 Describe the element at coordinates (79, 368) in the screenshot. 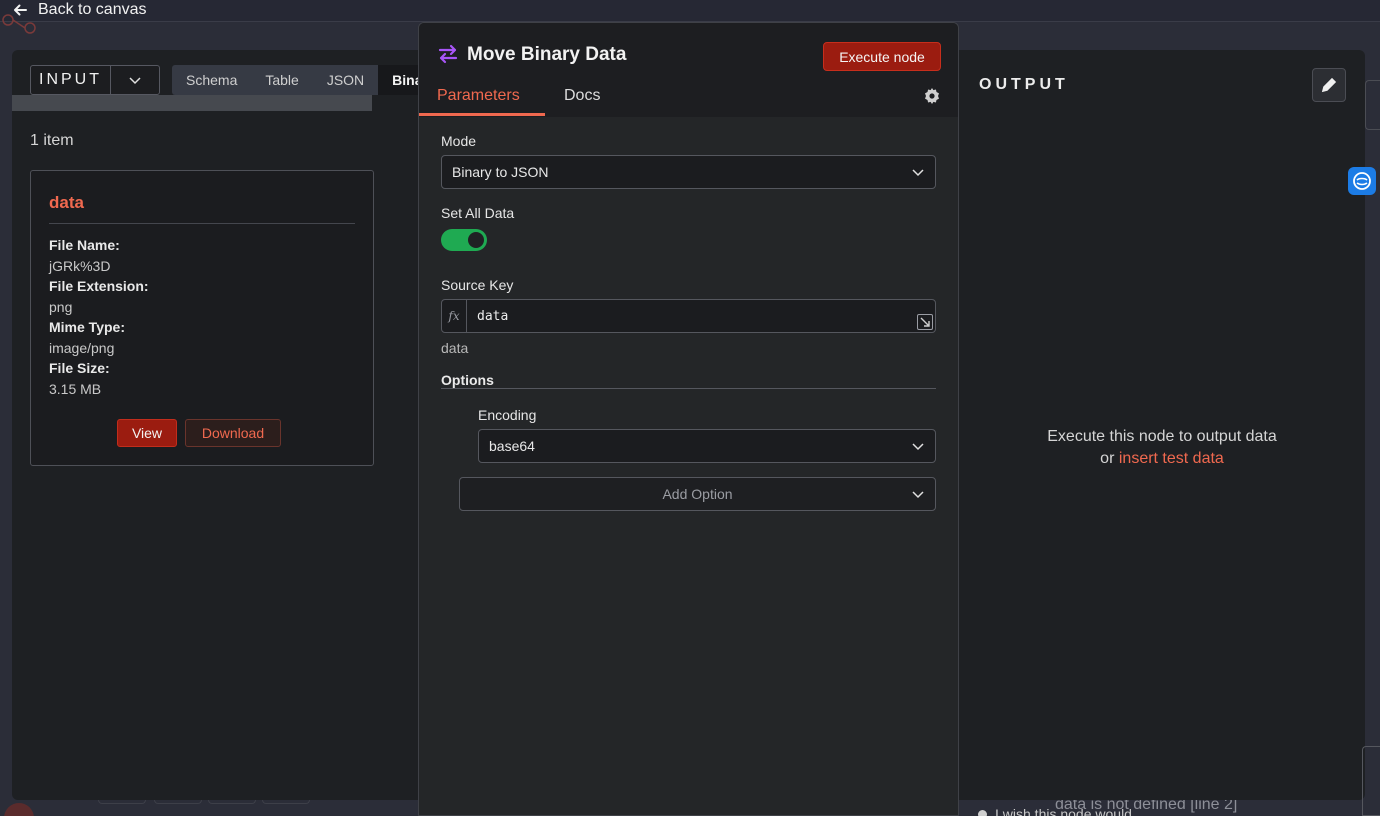

I see `file-size-label: File Size:` at that location.